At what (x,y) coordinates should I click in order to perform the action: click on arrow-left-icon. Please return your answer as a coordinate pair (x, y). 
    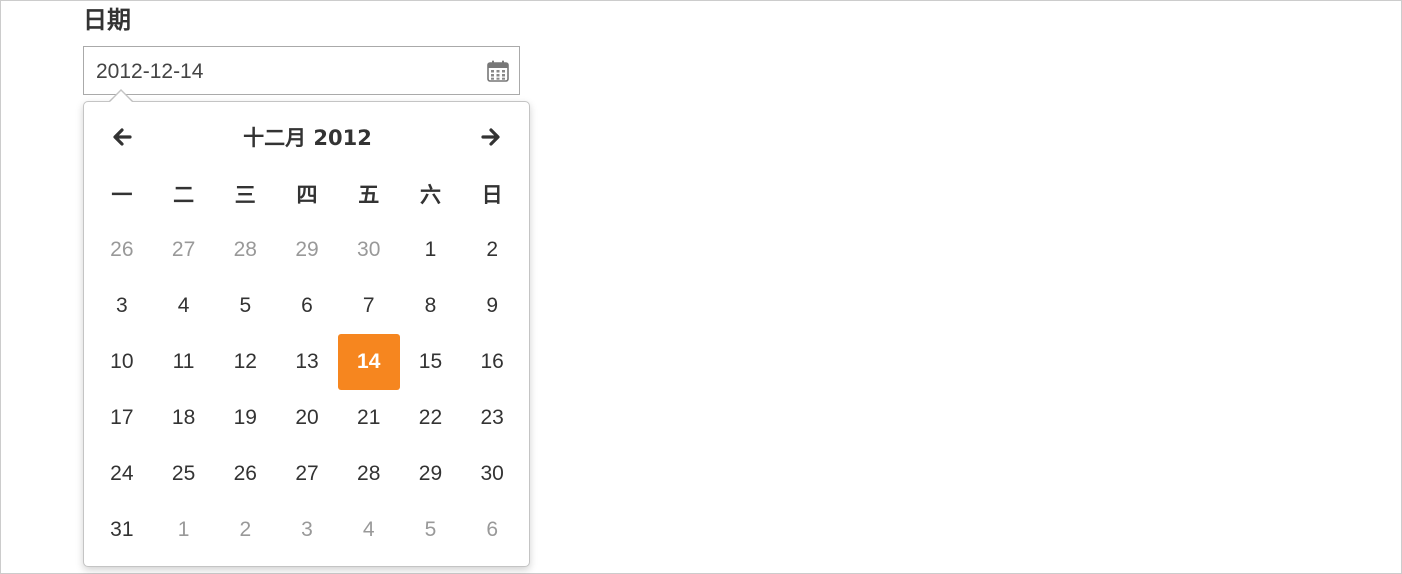
    Looking at the image, I should click on (122, 139).